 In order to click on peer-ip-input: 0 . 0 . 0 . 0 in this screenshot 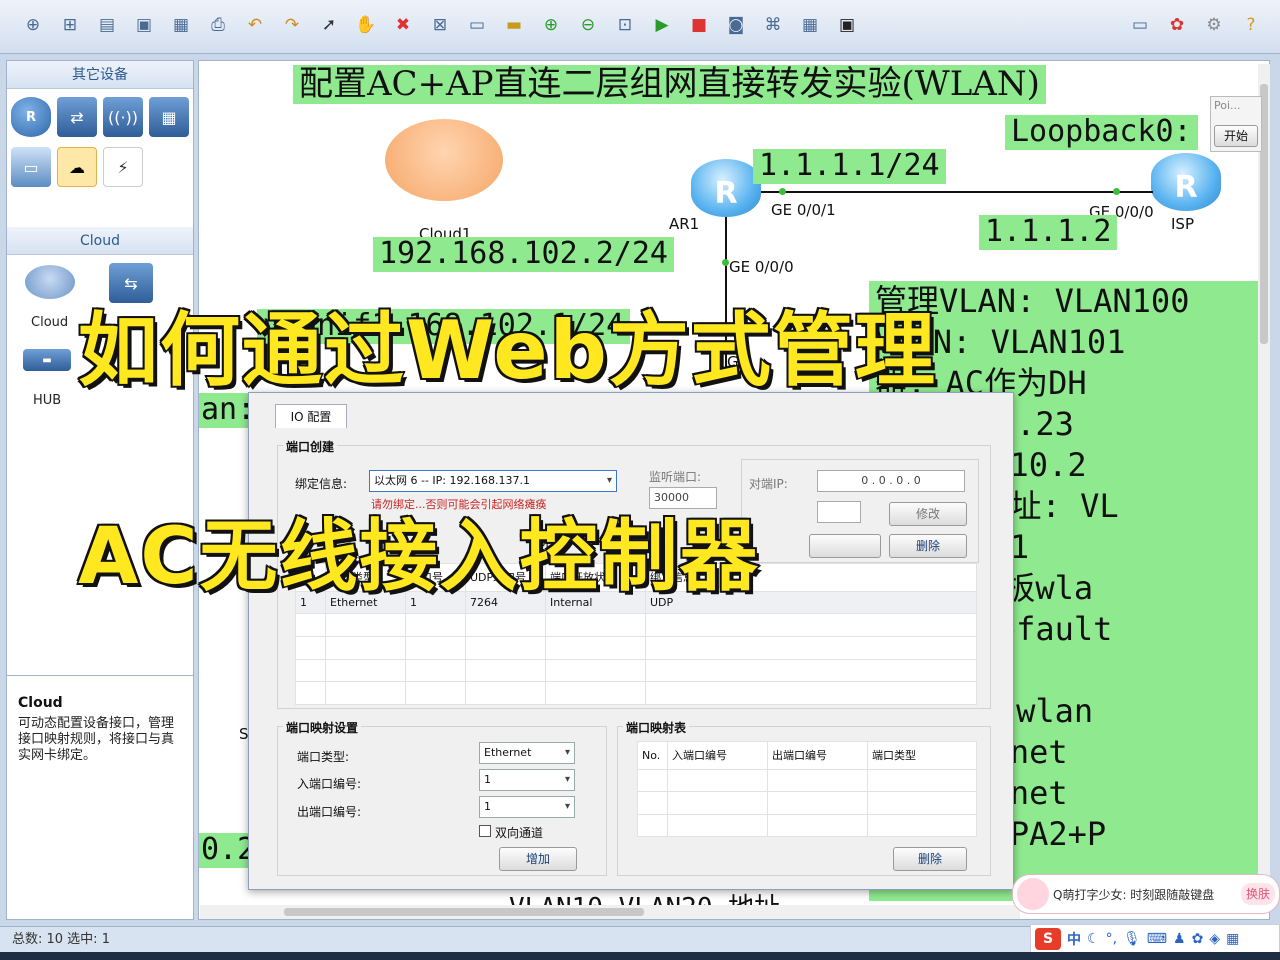, I will do `click(891, 481)`.